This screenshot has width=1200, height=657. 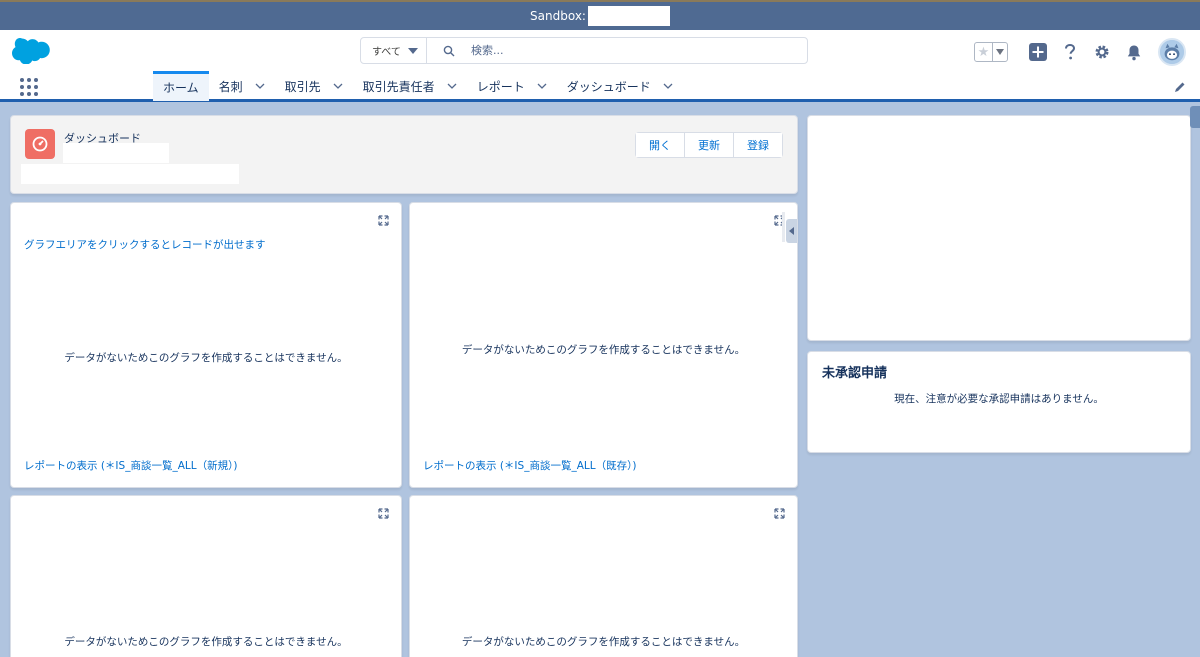 I want to click on tab-business-cards: 名刺, so click(x=242, y=86).